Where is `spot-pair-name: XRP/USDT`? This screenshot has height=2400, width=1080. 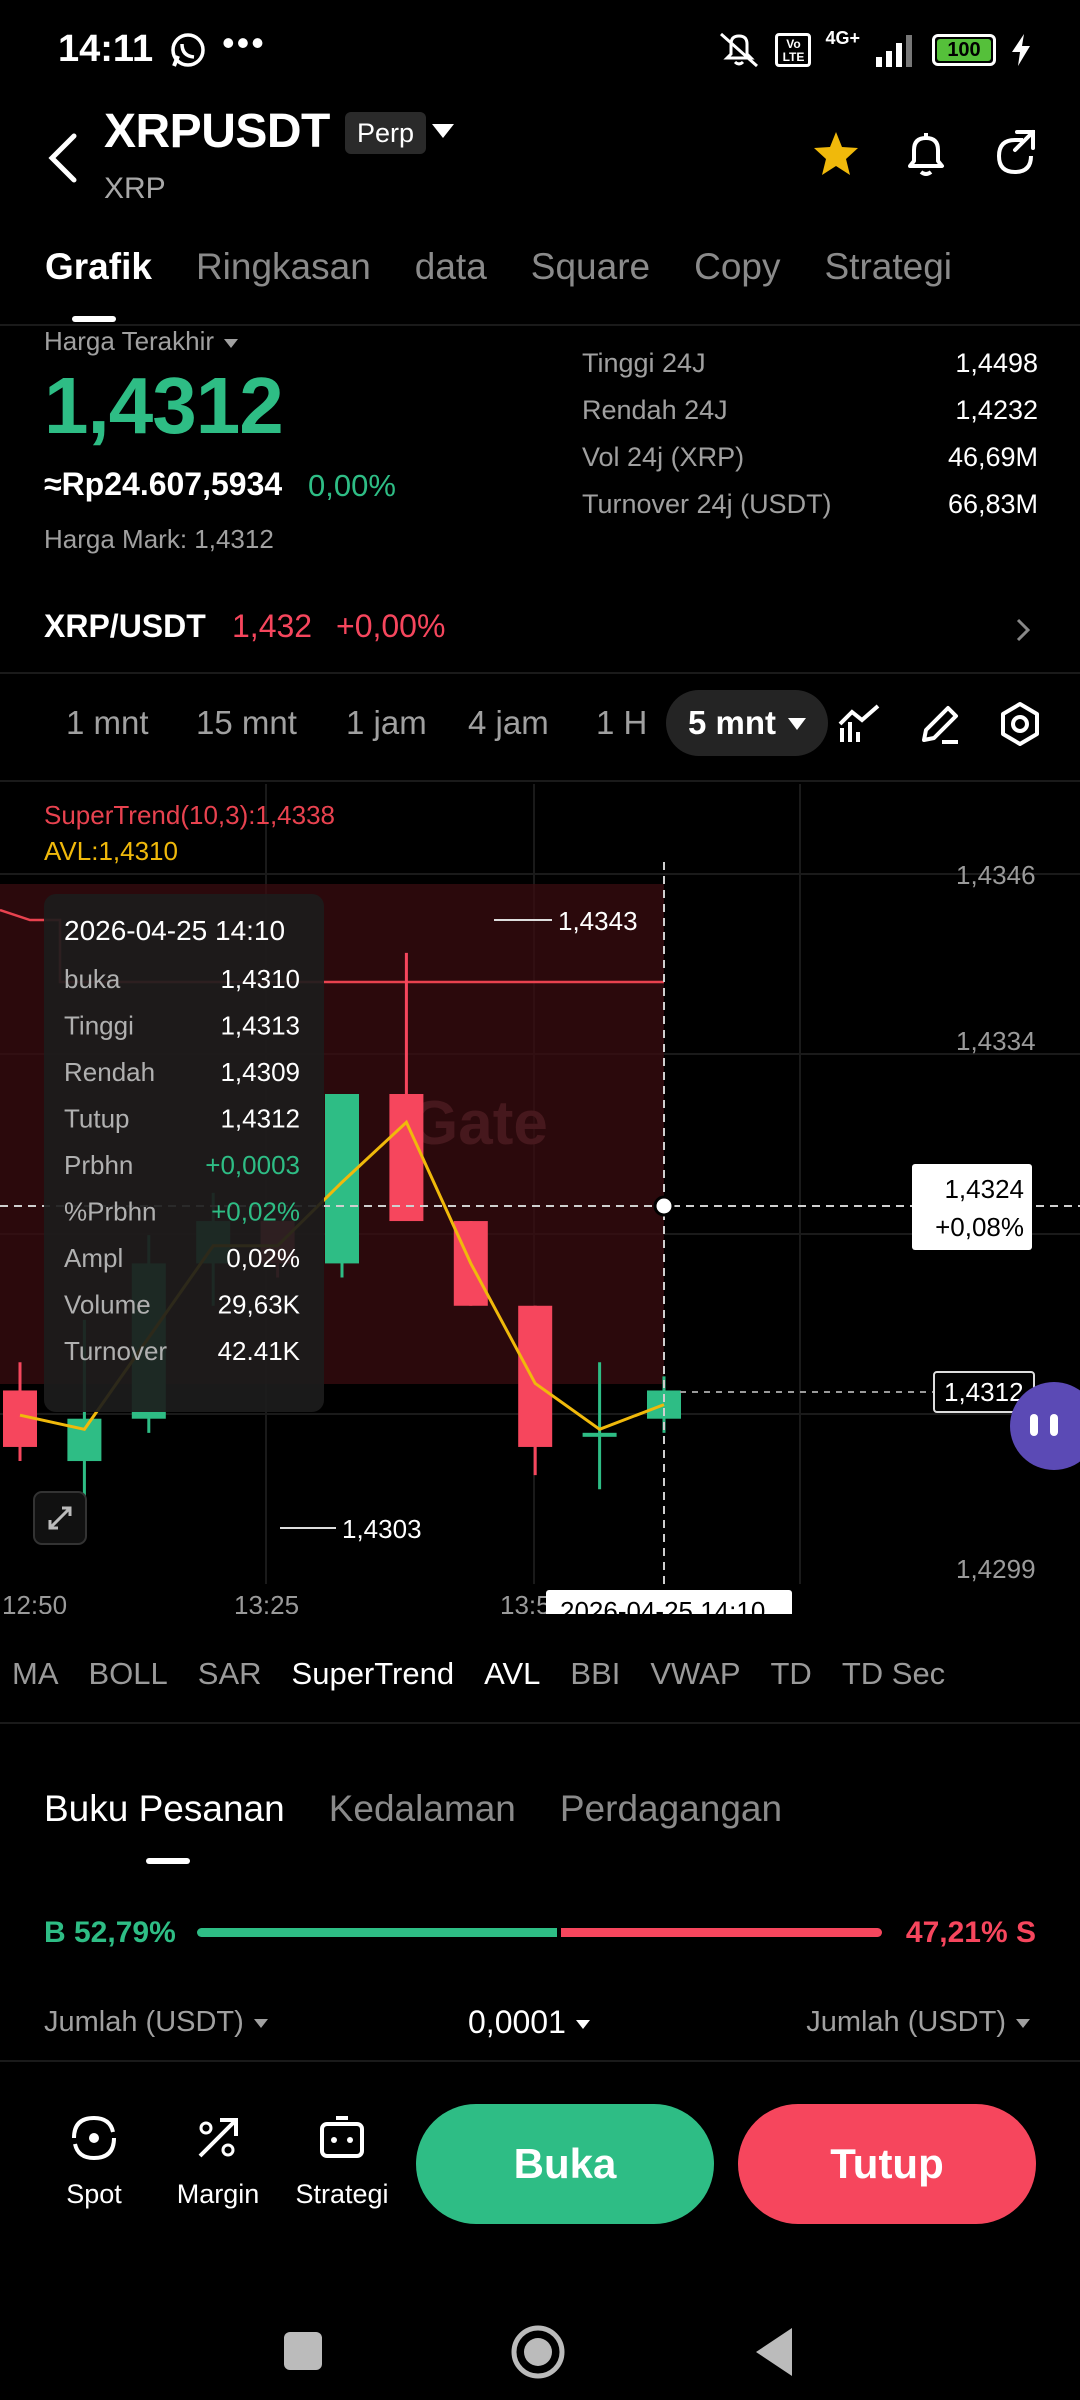 spot-pair-name: XRP/USDT is located at coordinates (125, 626).